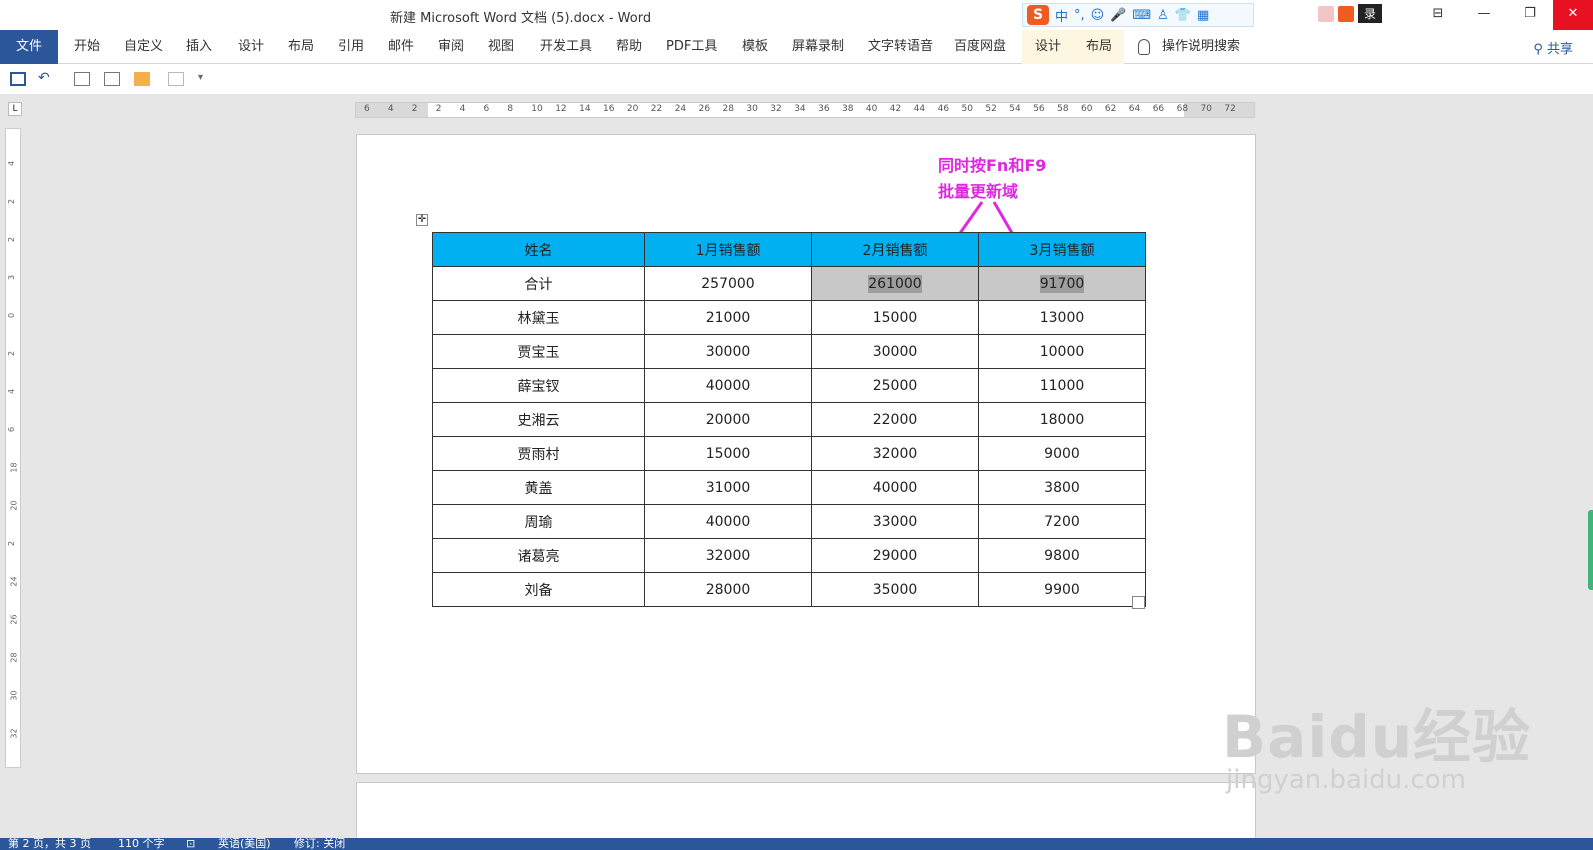 This screenshot has height=850, width=1593. Describe the element at coordinates (538, 521) in the screenshot. I see `name-cell: 周瑜` at that location.